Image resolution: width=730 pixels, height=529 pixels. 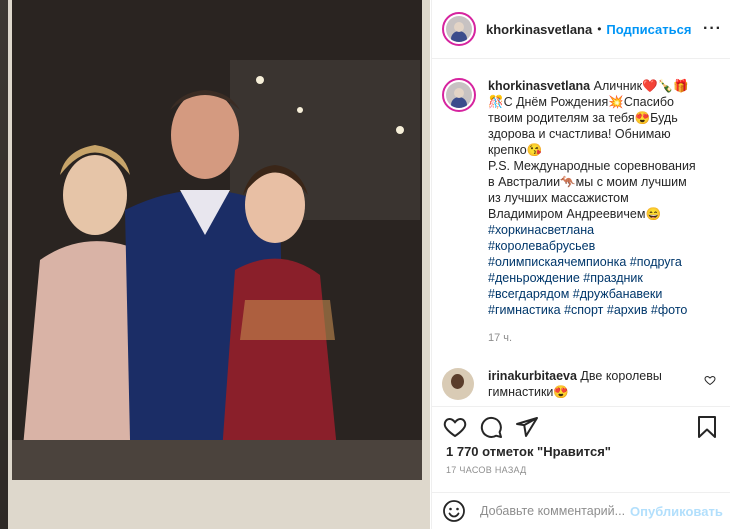 What do you see at coordinates (583, 118) in the screenshot?
I see `caption-line: твоим родителям за тебя😍Будь` at bounding box center [583, 118].